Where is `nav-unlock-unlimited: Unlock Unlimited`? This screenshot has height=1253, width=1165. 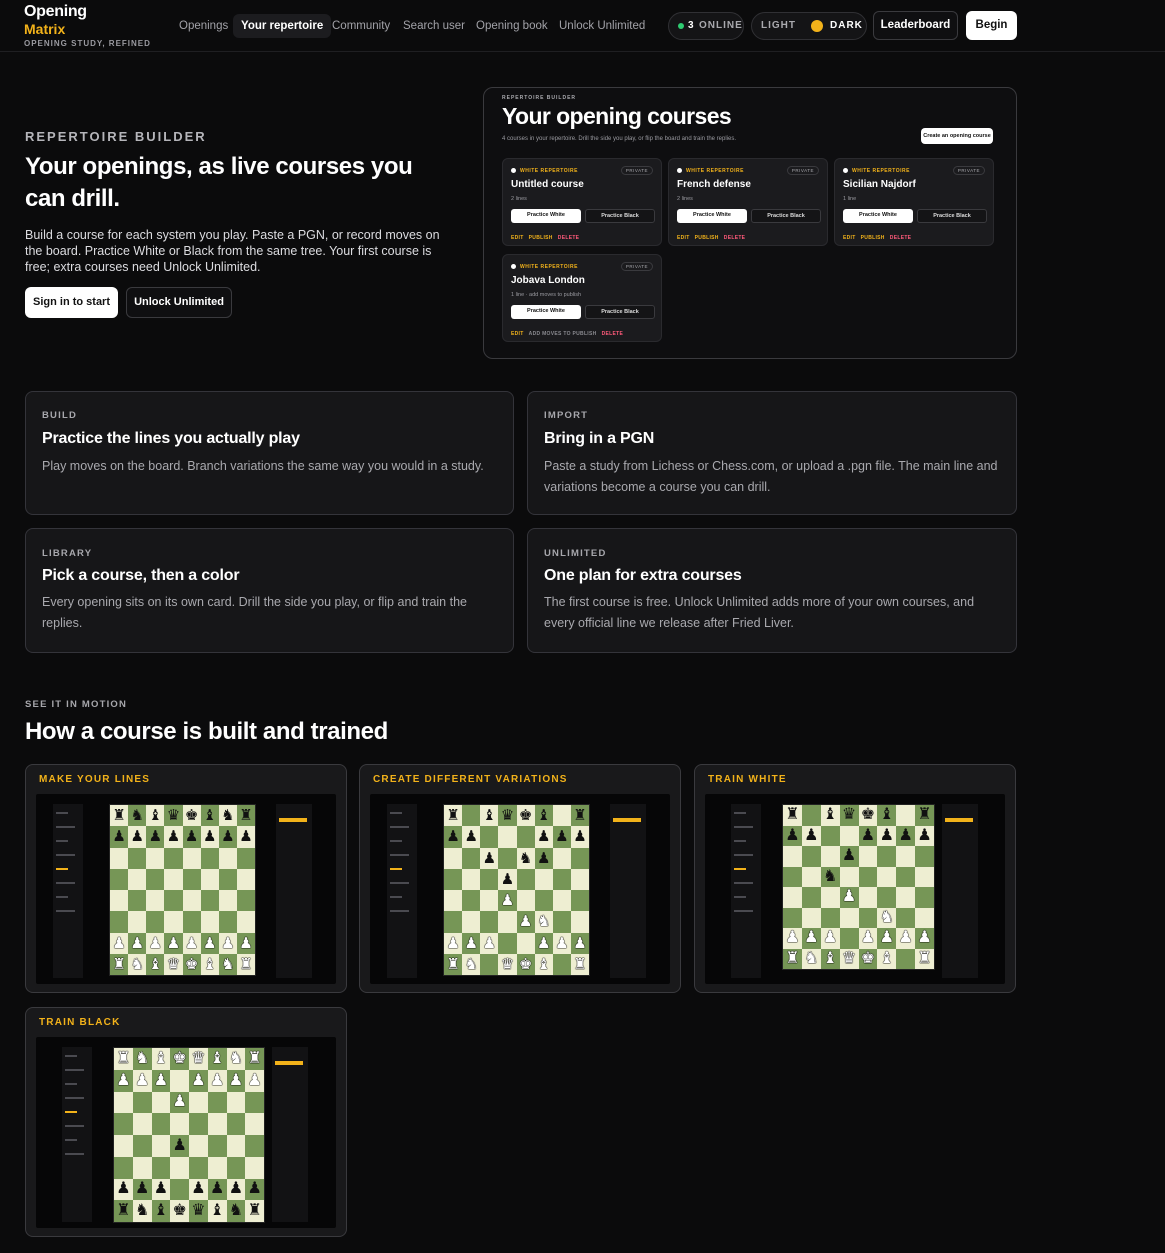
nav-unlock-unlimited: Unlock Unlimited is located at coordinates (602, 26).